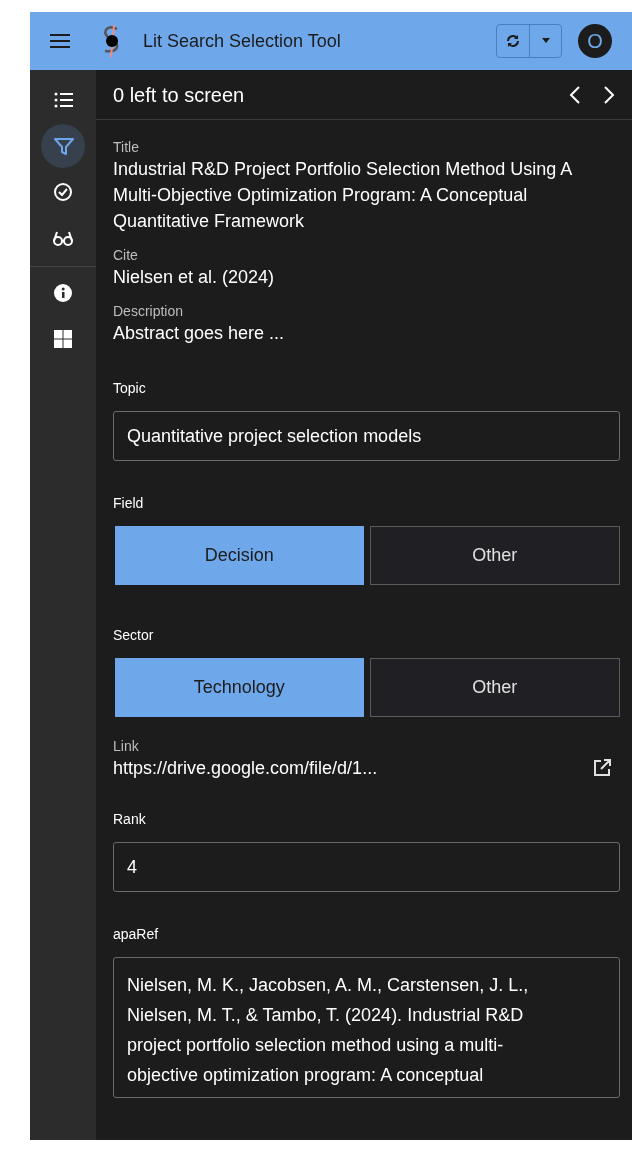 This screenshot has width=632, height=1155. Describe the element at coordinates (63, 192) in the screenshot. I see `check-circle-icon` at that location.